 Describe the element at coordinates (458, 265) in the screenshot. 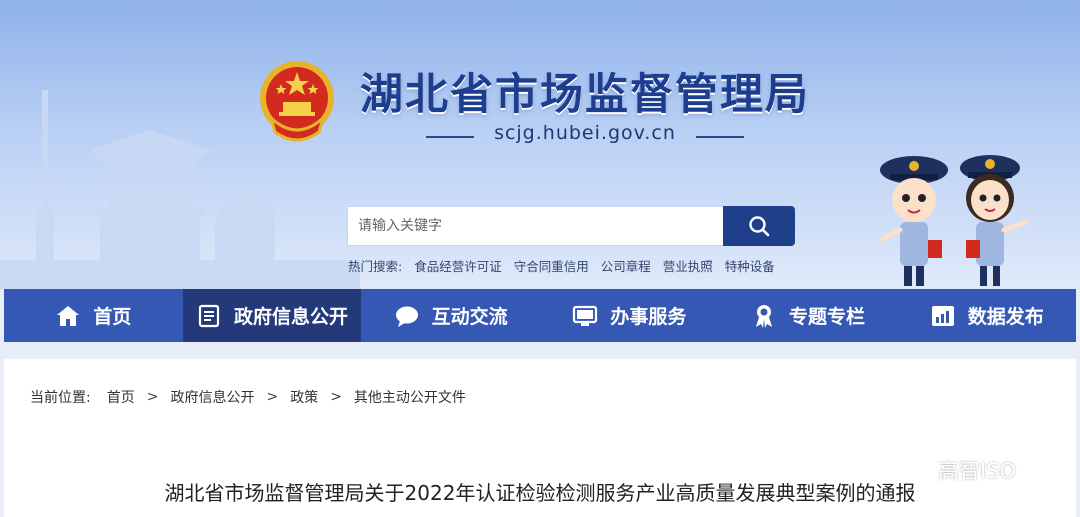

I see `hot-search-link: 食品经营许可证` at that location.